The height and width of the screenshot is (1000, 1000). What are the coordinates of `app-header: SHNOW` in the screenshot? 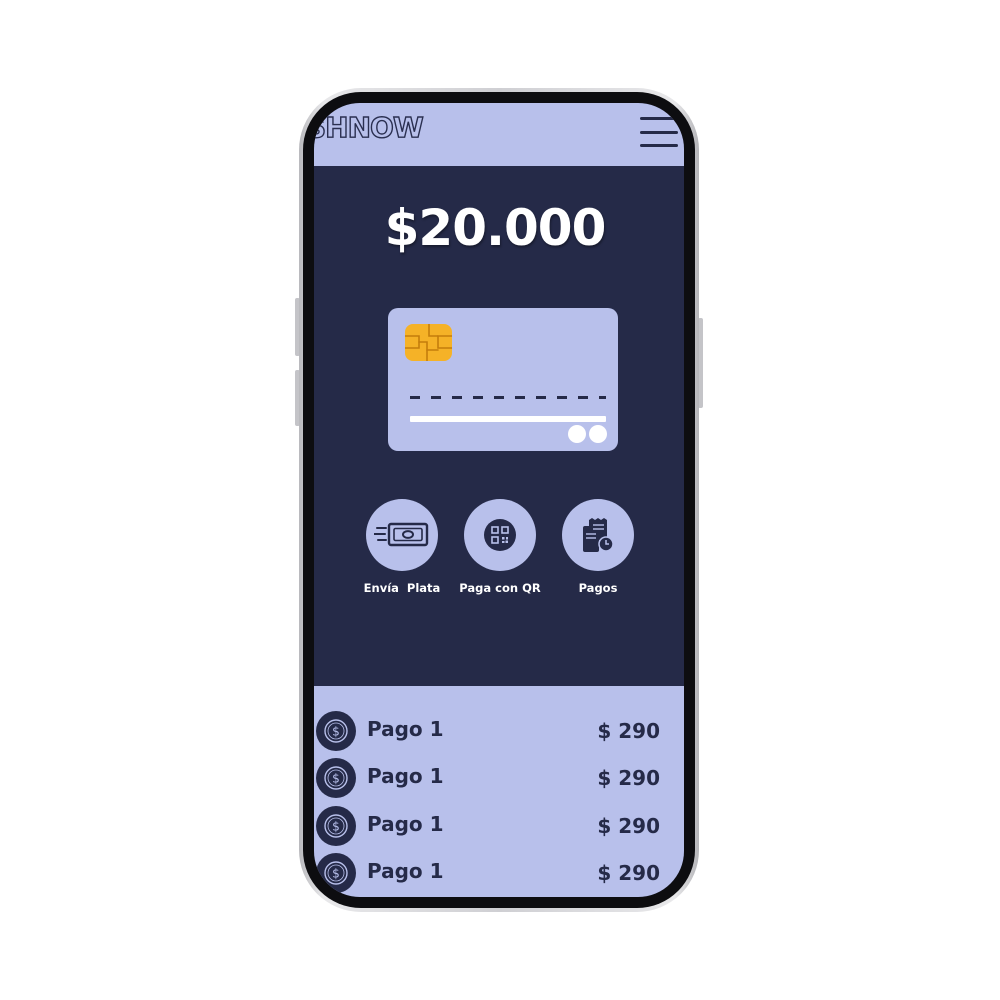 It's located at (499, 134).